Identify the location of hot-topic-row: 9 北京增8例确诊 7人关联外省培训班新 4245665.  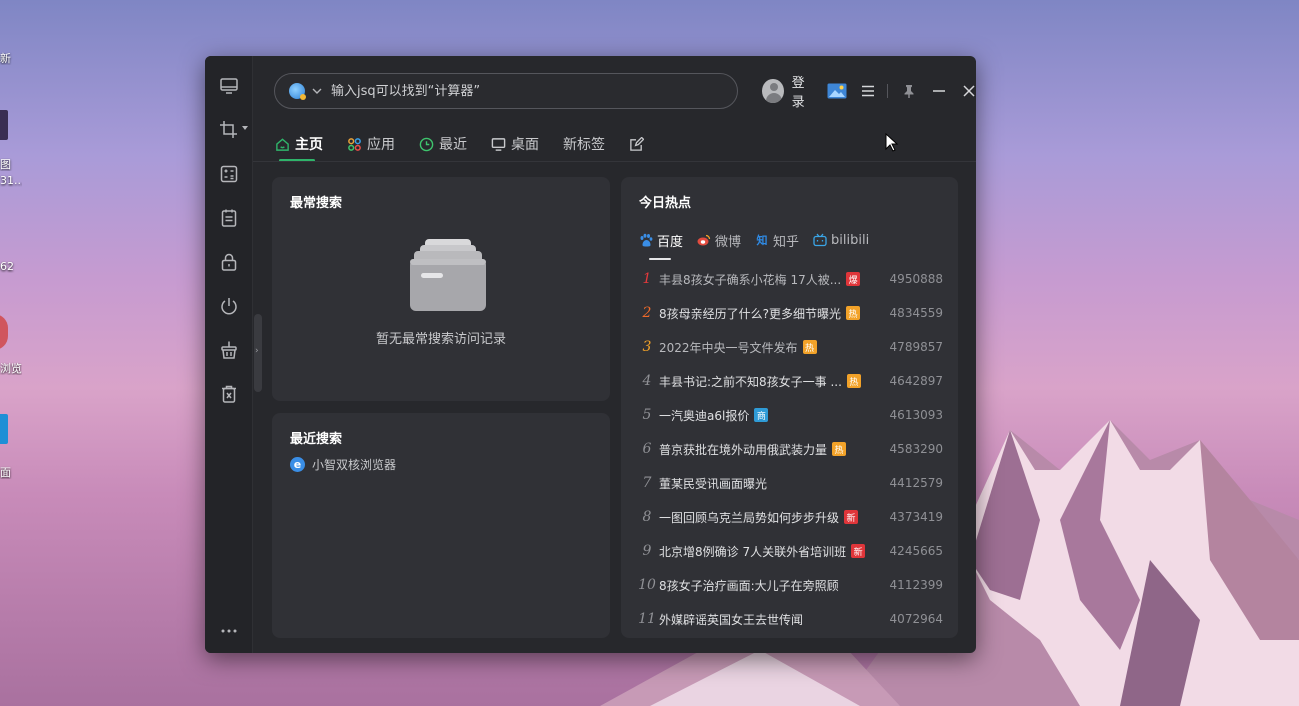
(789, 551).